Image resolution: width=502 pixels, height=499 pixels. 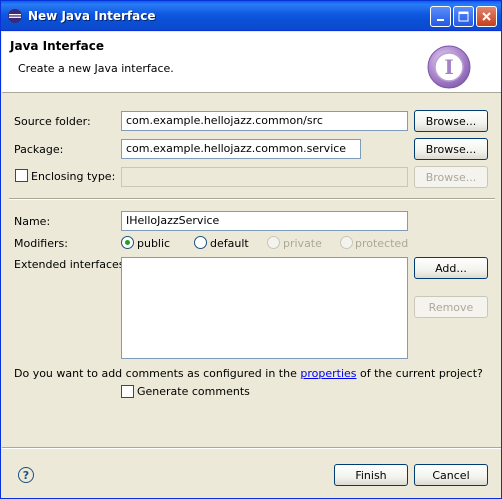 I want to click on close-button, so click(x=486, y=16).